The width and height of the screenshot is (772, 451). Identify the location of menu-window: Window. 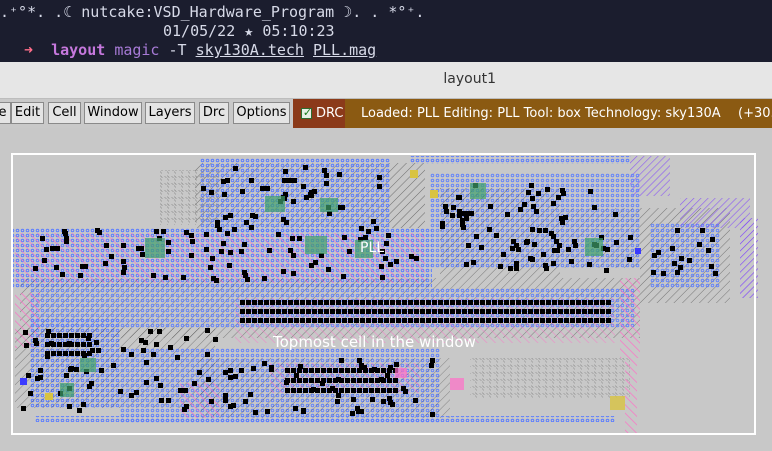
(113, 113).